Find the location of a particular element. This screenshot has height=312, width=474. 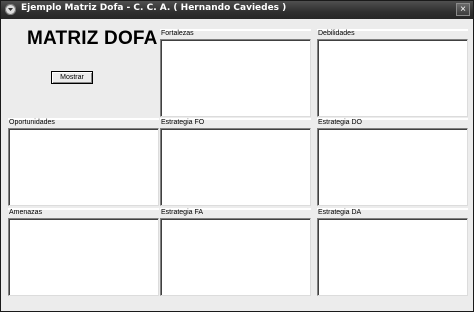

estrategia-fo-textarea is located at coordinates (235, 167).